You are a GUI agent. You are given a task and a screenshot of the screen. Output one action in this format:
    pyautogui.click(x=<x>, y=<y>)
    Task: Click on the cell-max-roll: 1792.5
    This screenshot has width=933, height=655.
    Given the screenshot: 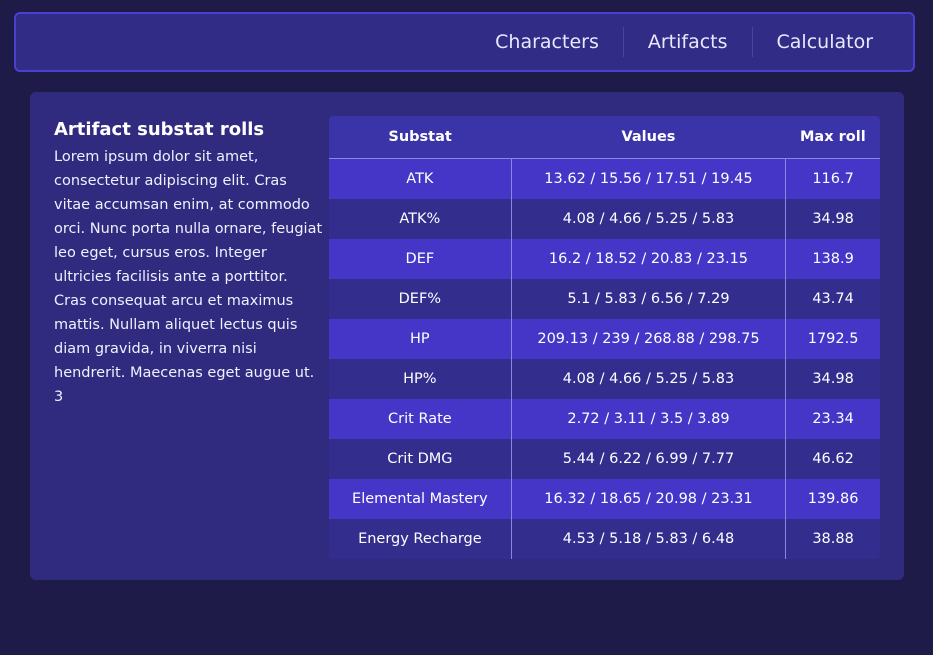 What is the action you would take?
    pyautogui.click(x=832, y=339)
    